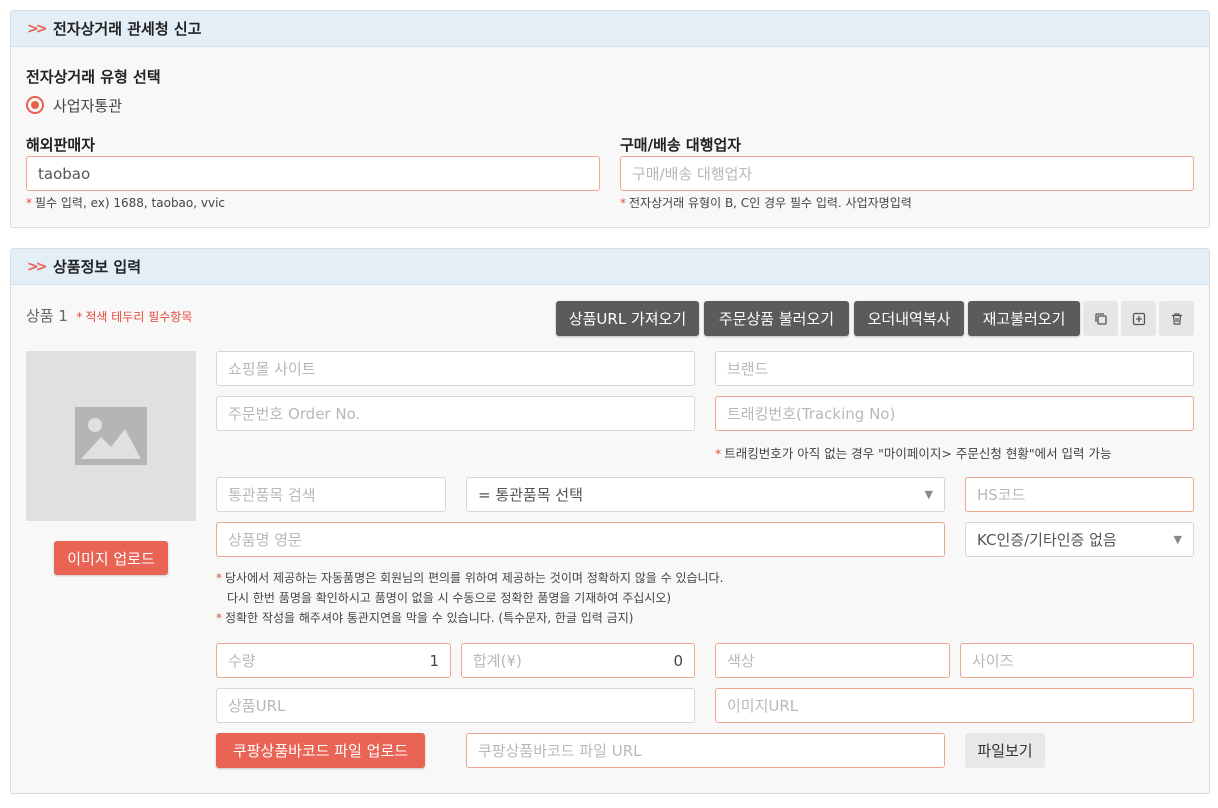 This screenshot has height=808, width=1218. Describe the element at coordinates (1024, 318) in the screenshot. I see `load-stock-button: 재고불러오기` at that location.